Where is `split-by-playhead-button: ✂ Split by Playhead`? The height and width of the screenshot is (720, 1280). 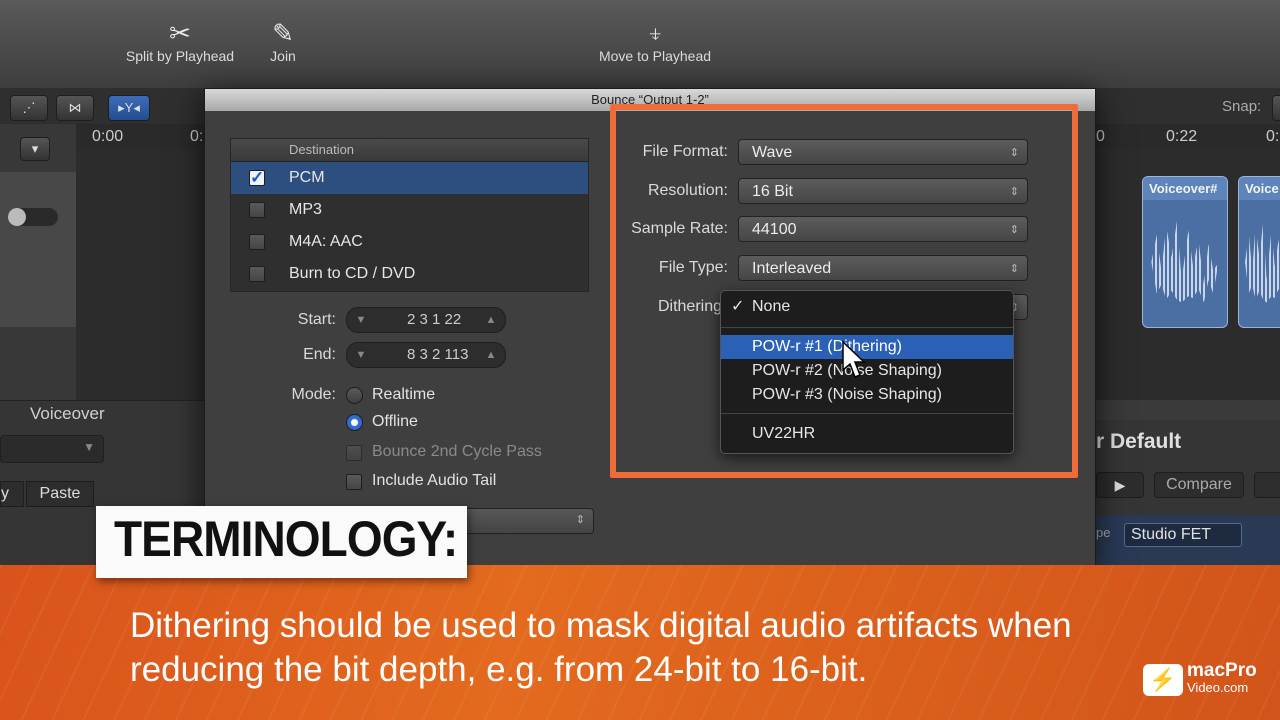 split-by-playhead-button: ✂ Split by Playhead is located at coordinates (180, 41).